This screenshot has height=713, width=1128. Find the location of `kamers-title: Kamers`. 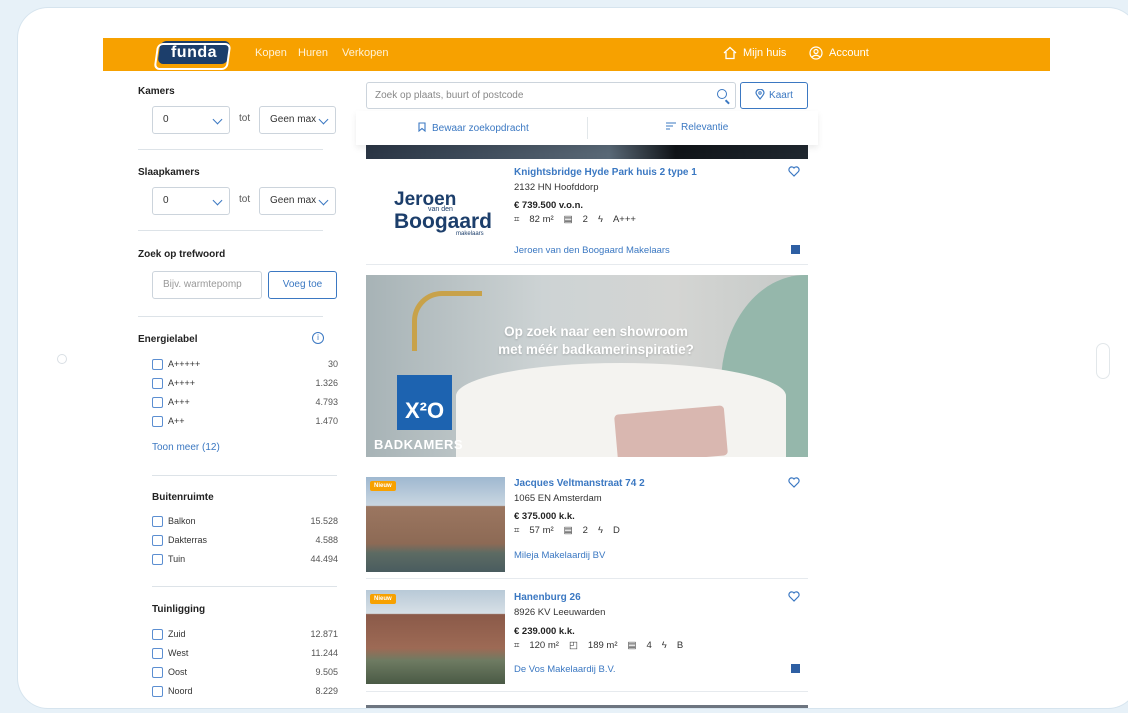

kamers-title: Kamers is located at coordinates (156, 91).